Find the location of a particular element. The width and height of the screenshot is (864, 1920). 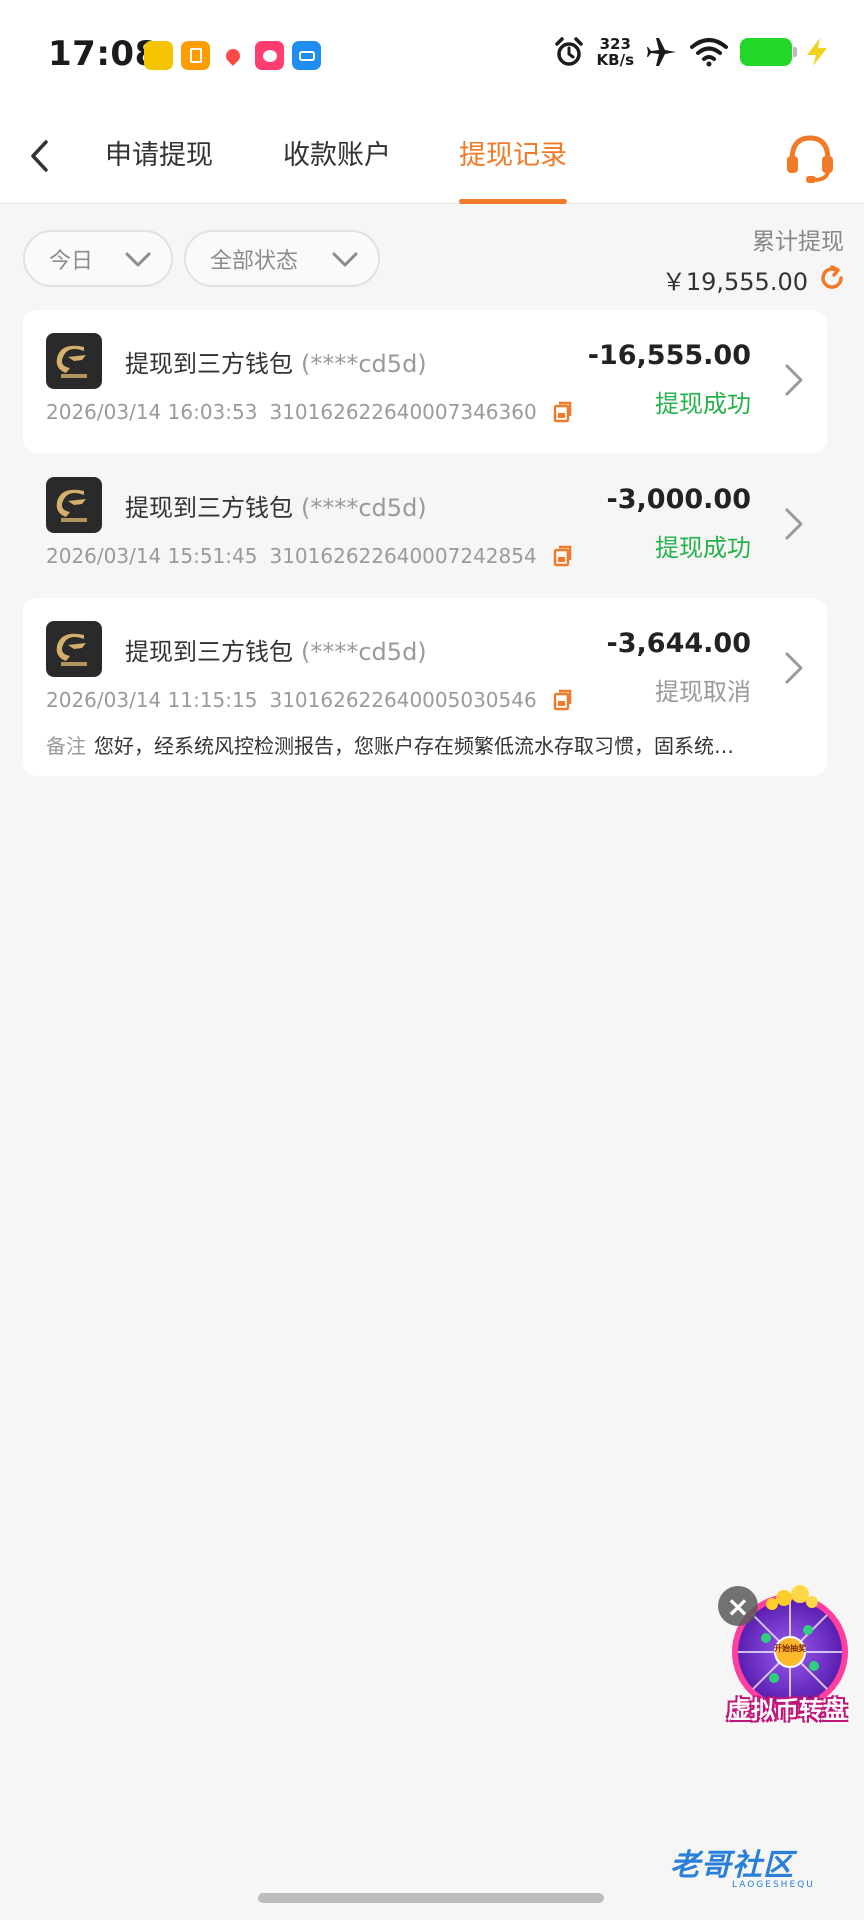

orange-app-icon is located at coordinates (195, 55).